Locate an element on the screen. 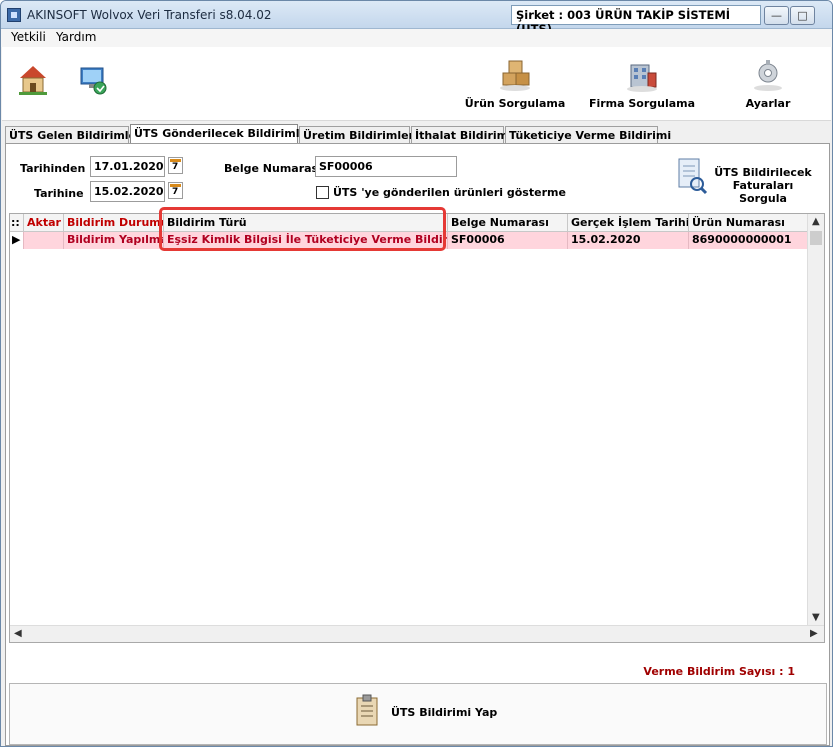 The width and height of the screenshot is (833, 747). bildirim-turu-highlight is located at coordinates (302, 229).